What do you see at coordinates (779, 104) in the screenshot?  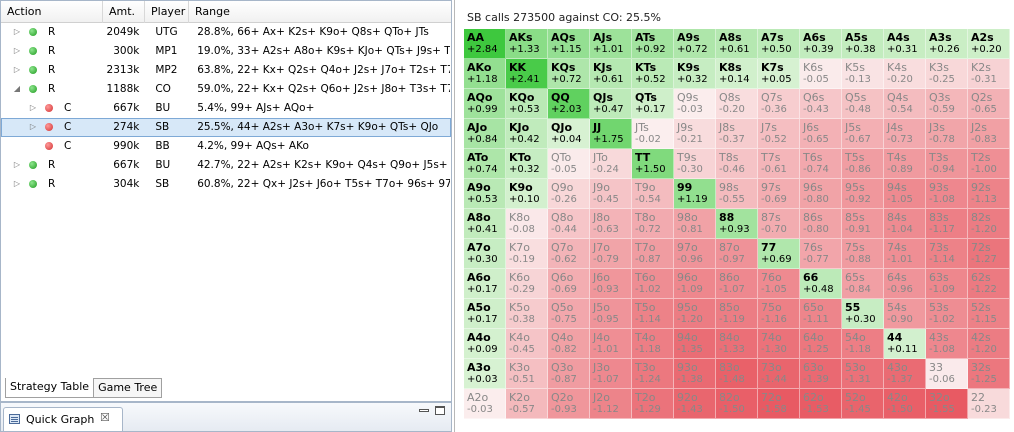 I see `hand-cell: Q7s -0.36` at bounding box center [779, 104].